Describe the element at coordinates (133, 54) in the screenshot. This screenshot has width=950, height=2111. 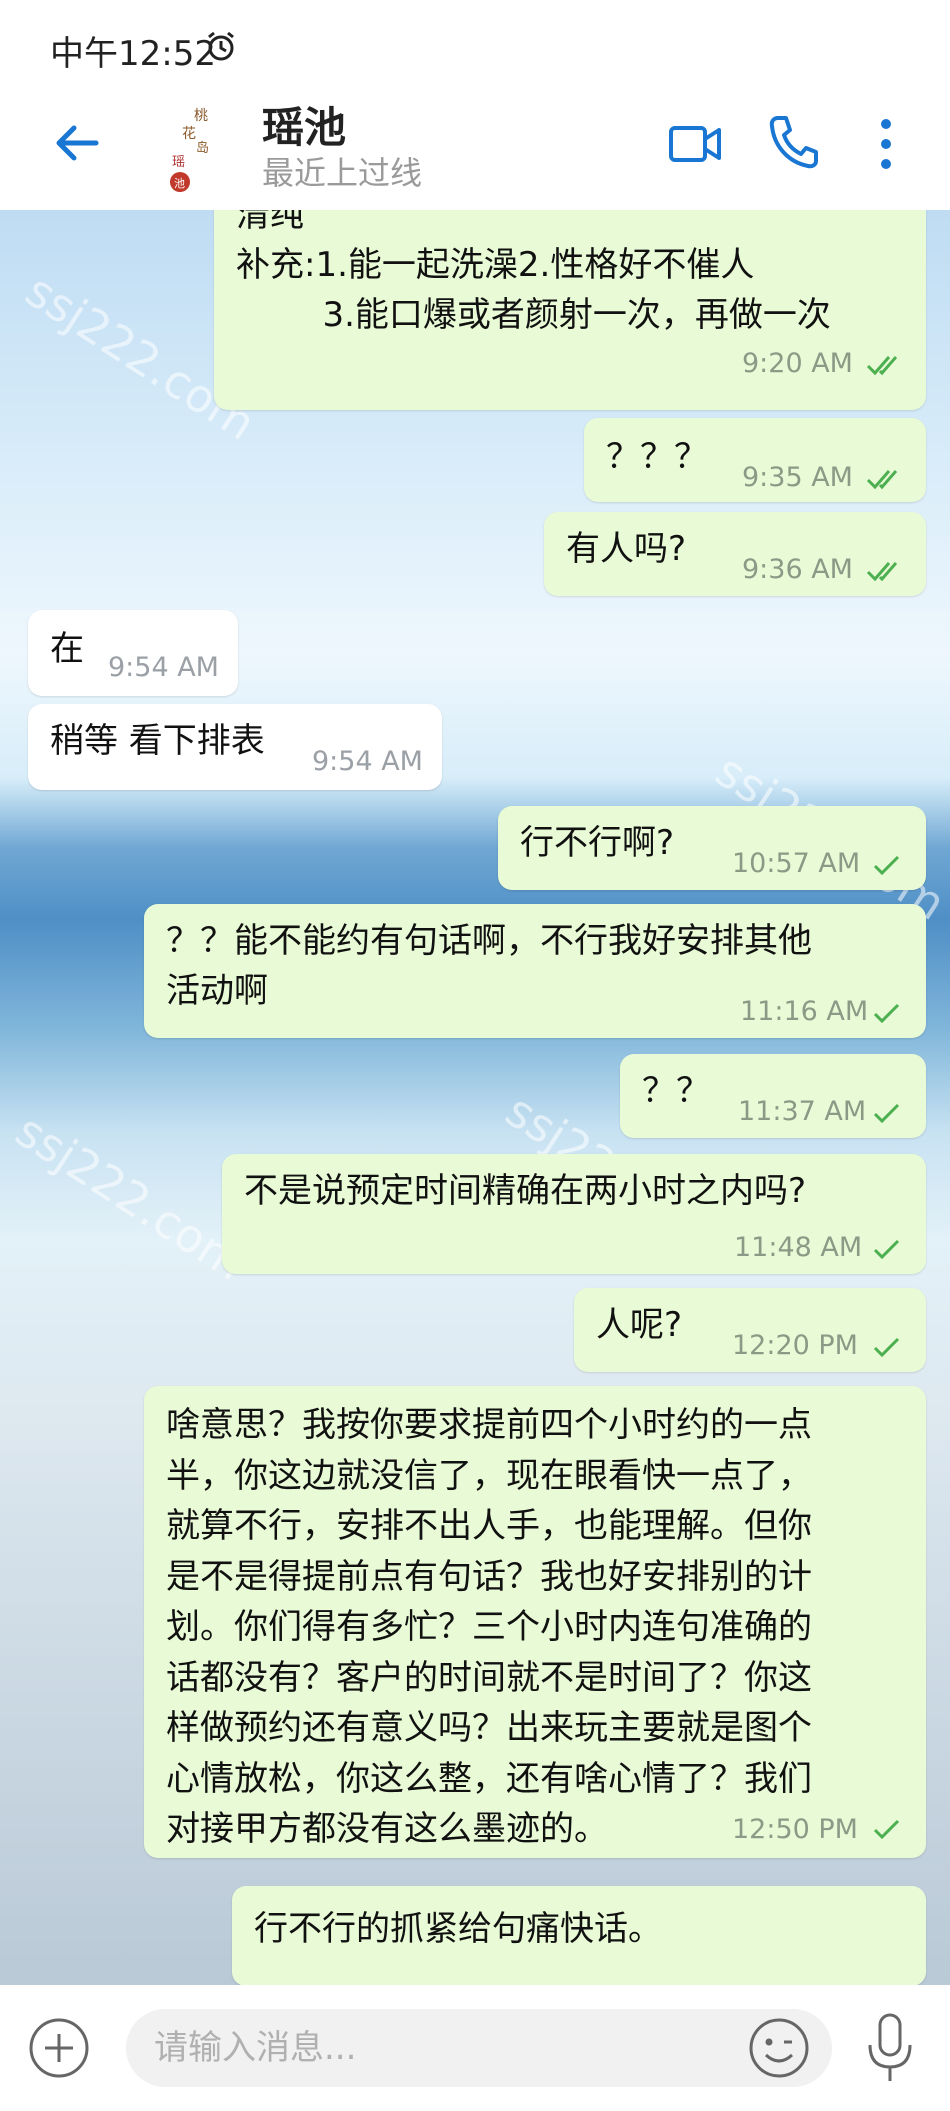
I see `status-time: 中午12:52` at that location.